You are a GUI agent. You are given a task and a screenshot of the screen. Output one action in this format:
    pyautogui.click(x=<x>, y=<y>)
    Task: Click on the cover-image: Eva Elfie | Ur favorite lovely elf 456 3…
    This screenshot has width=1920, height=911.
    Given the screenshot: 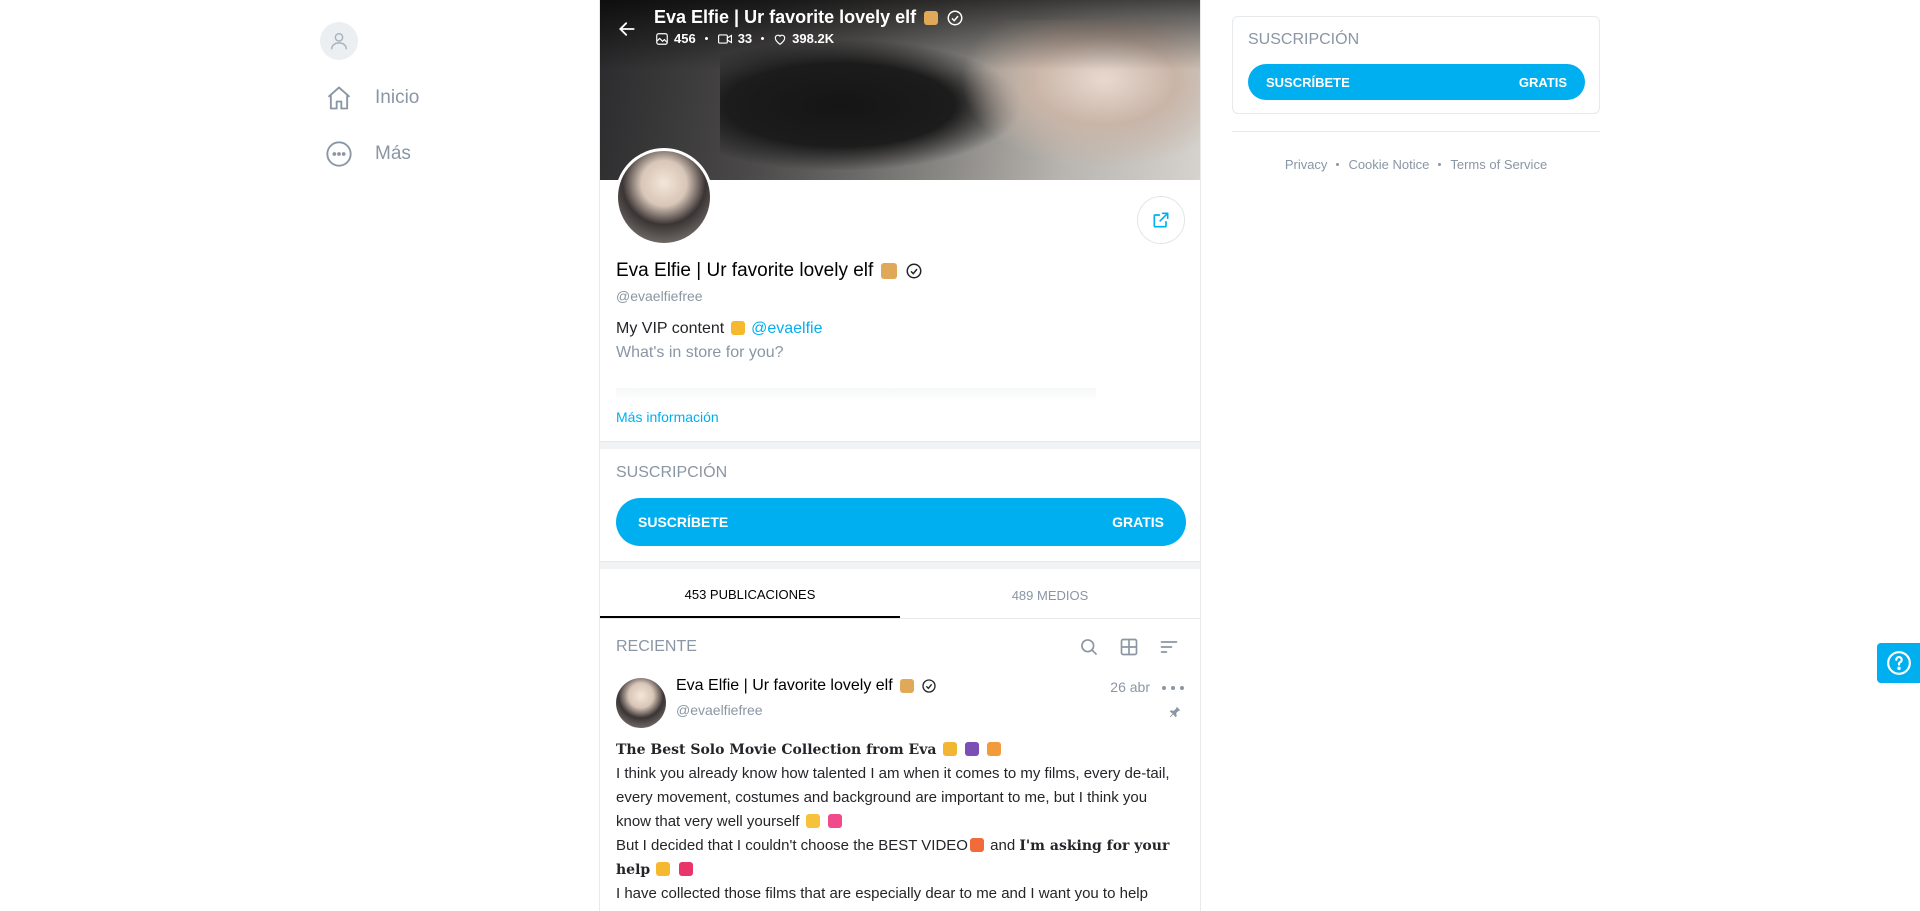 What is the action you would take?
    pyautogui.click(x=900, y=90)
    